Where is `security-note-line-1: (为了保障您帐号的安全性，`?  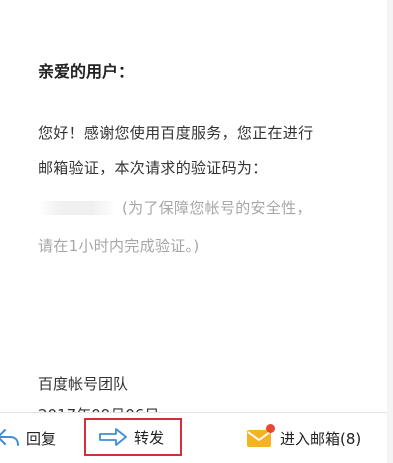
security-note-line-1: (为了保障您帐号的安全性， is located at coordinates (217, 208).